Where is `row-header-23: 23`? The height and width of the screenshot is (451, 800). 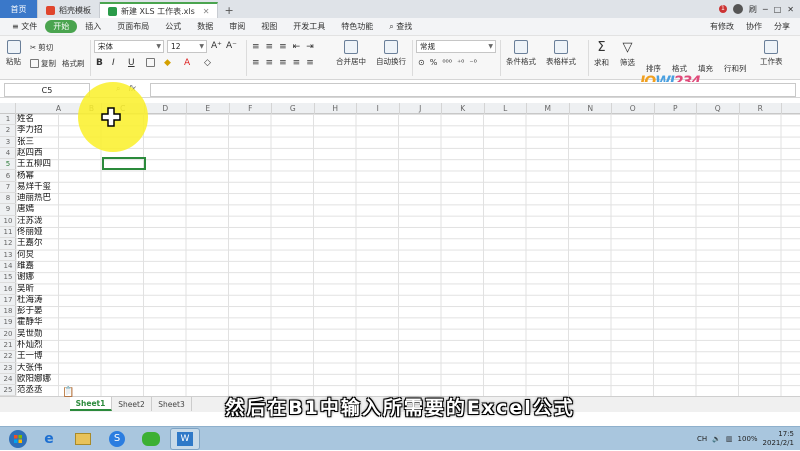
row-header-23: 23 is located at coordinates (8, 368).